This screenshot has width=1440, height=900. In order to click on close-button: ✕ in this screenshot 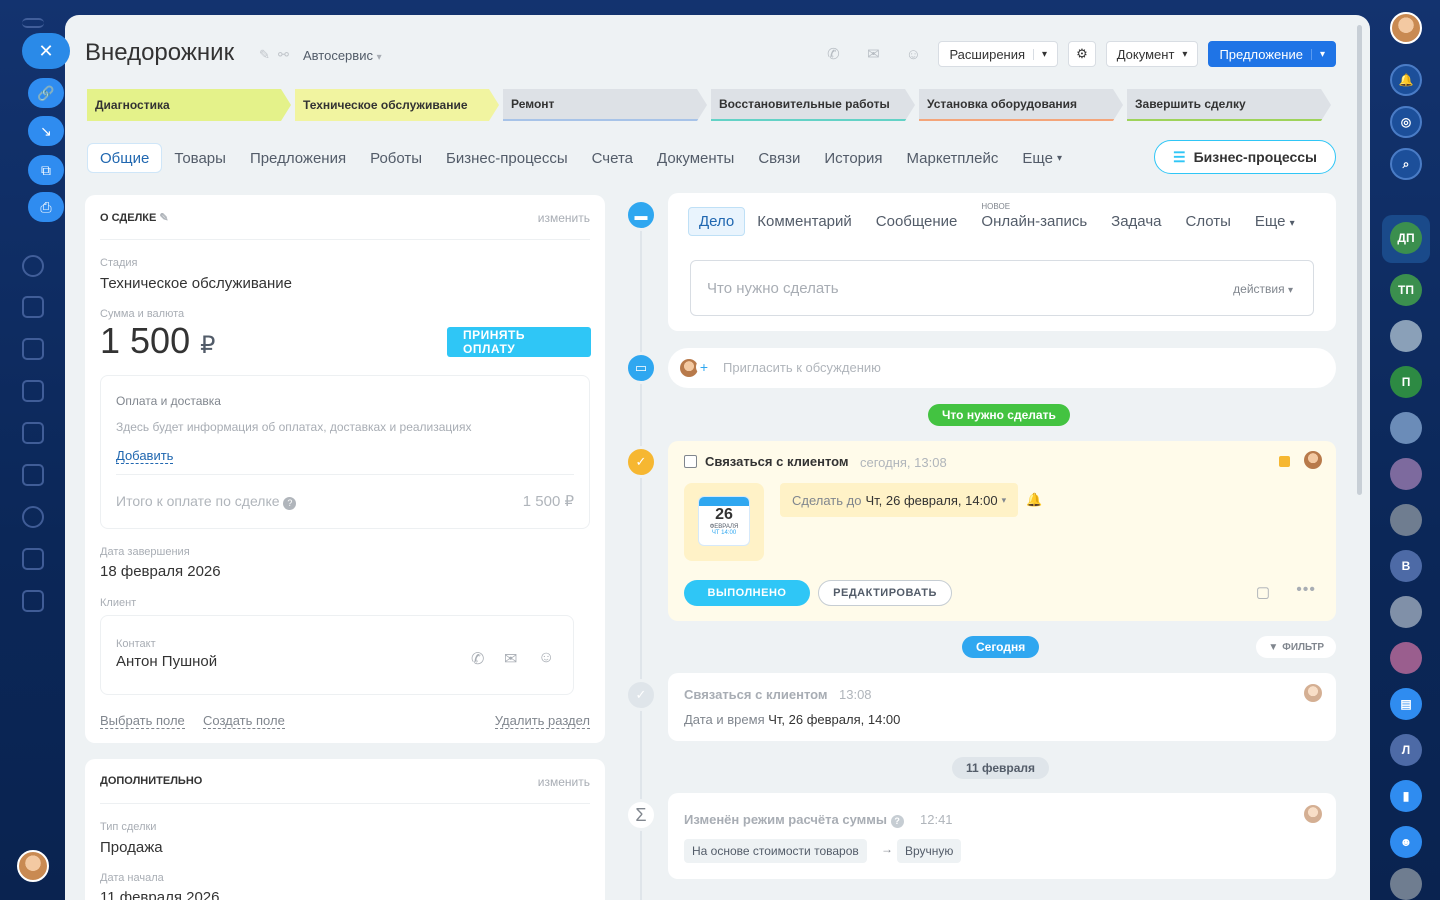, I will do `click(46, 51)`.